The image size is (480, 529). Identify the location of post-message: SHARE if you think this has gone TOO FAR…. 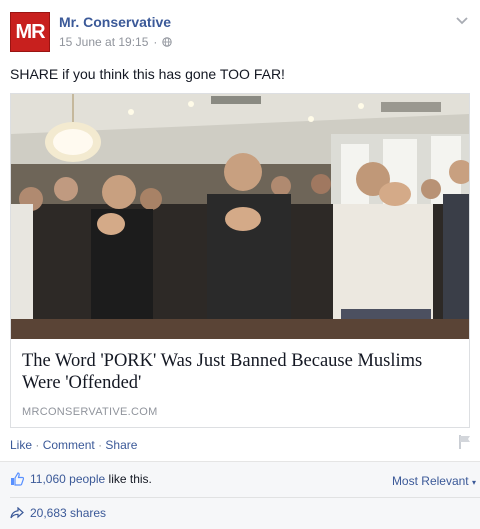
(147, 74).